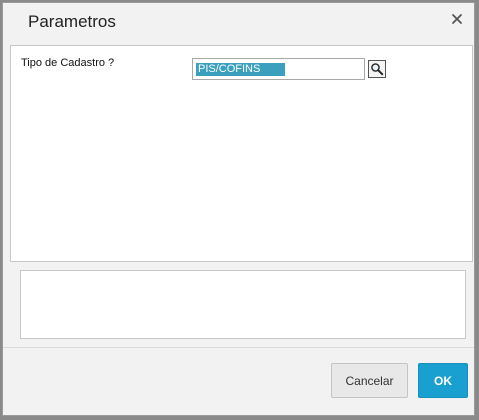  Describe the element at coordinates (72, 21) in the screenshot. I see `dialog-title: Parametros` at that location.